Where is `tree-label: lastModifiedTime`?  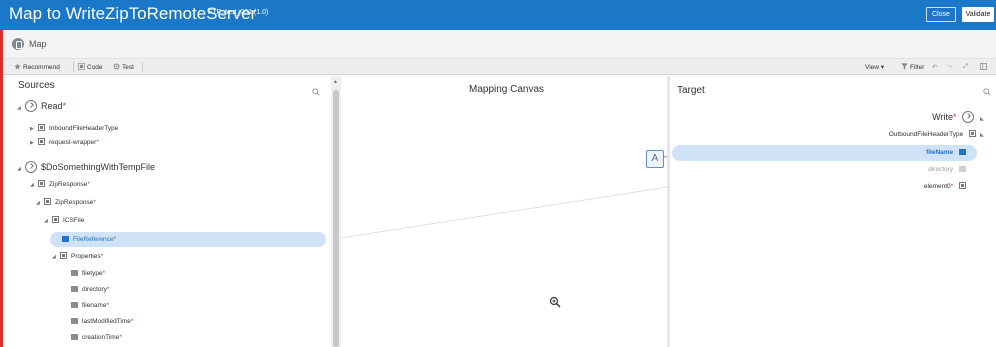
tree-label: lastModifiedTime is located at coordinates (106, 321).